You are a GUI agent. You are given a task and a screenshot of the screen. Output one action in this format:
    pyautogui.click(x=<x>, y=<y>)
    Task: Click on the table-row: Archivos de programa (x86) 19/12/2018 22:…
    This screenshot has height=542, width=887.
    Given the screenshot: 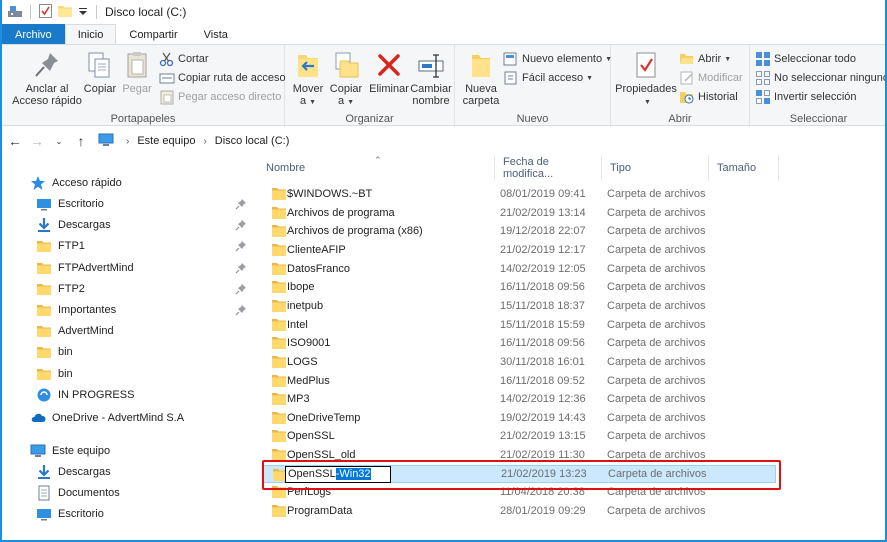 What is the action you would take?
    pyautogui.click(x=519, y=231)
    